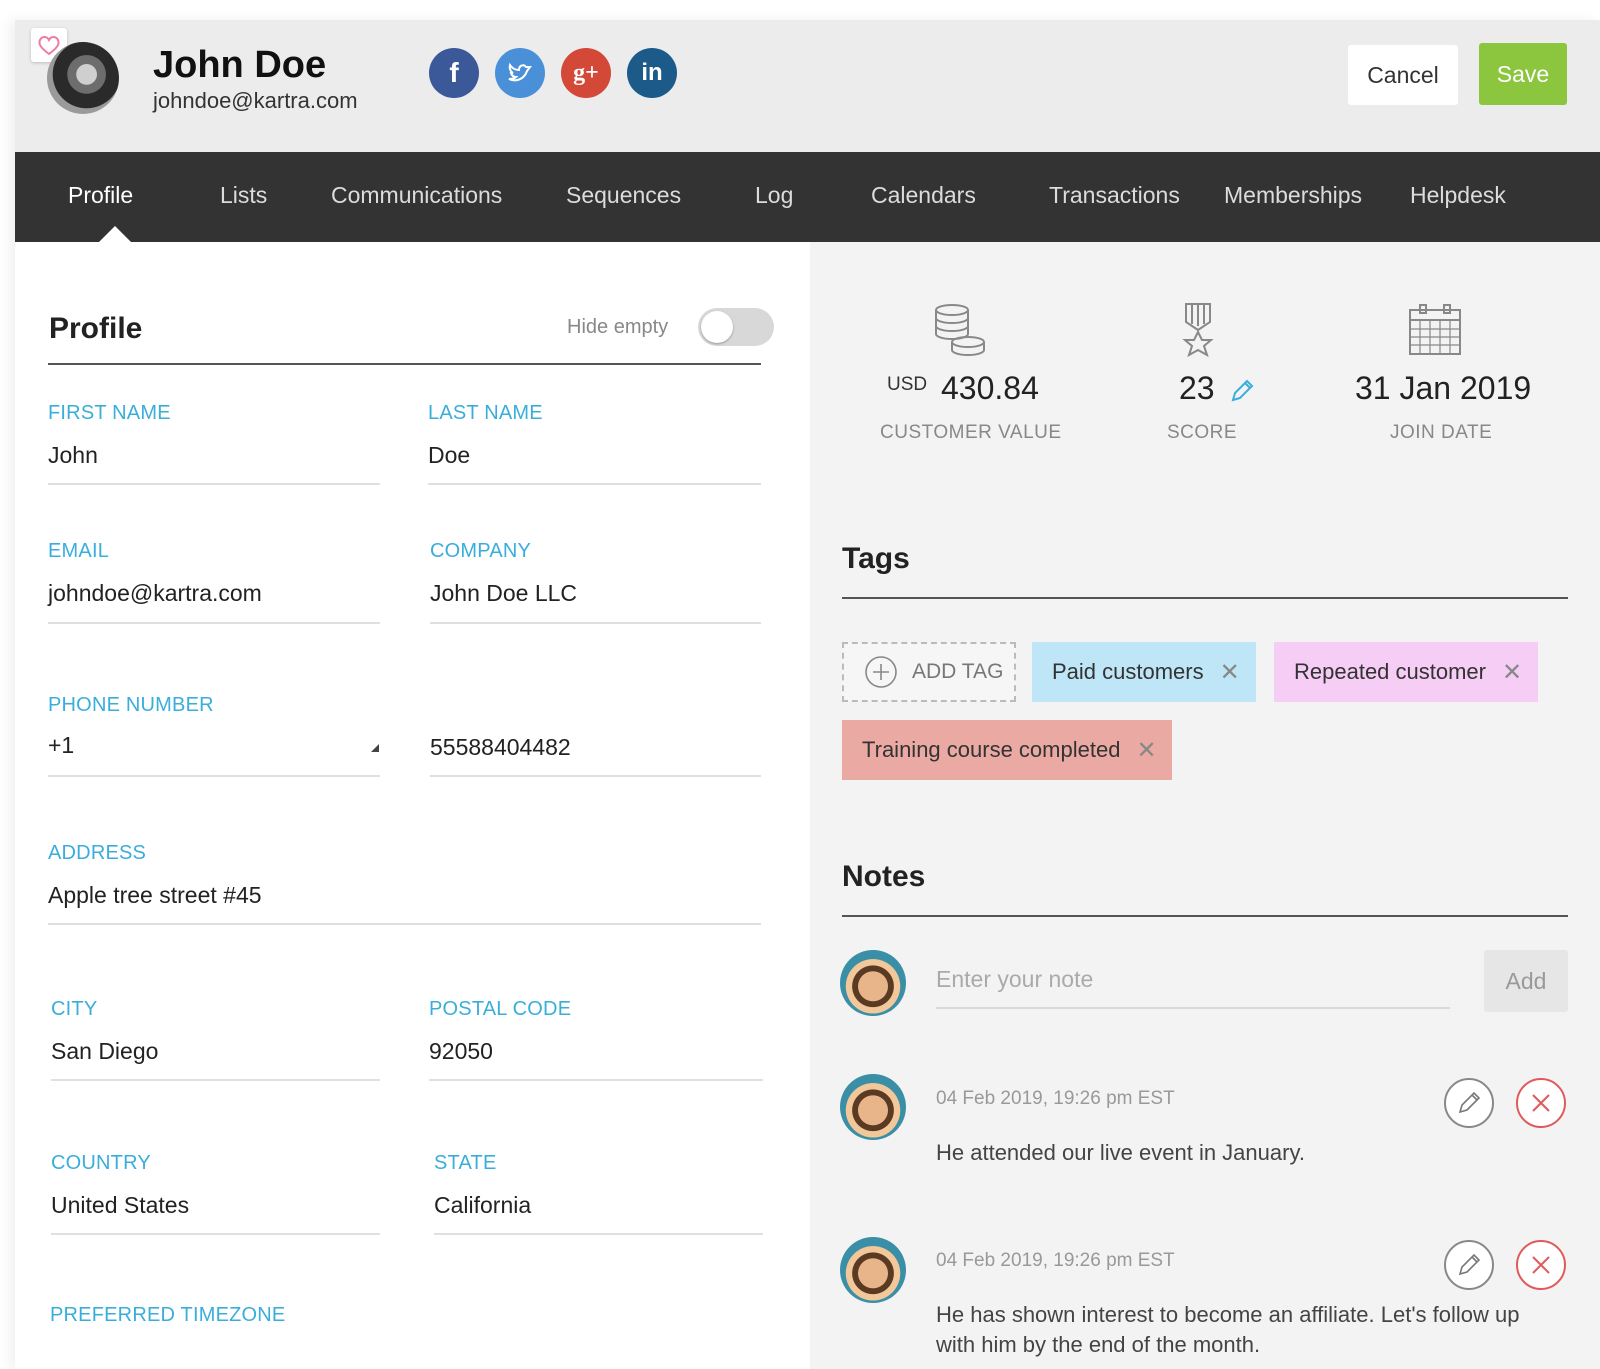 The image size is (1600, 1369). What do you see at coordinates (1128, 671) in the screenshot?
I see `tag-label: Paid customers` at bounding box center [1128, 671].